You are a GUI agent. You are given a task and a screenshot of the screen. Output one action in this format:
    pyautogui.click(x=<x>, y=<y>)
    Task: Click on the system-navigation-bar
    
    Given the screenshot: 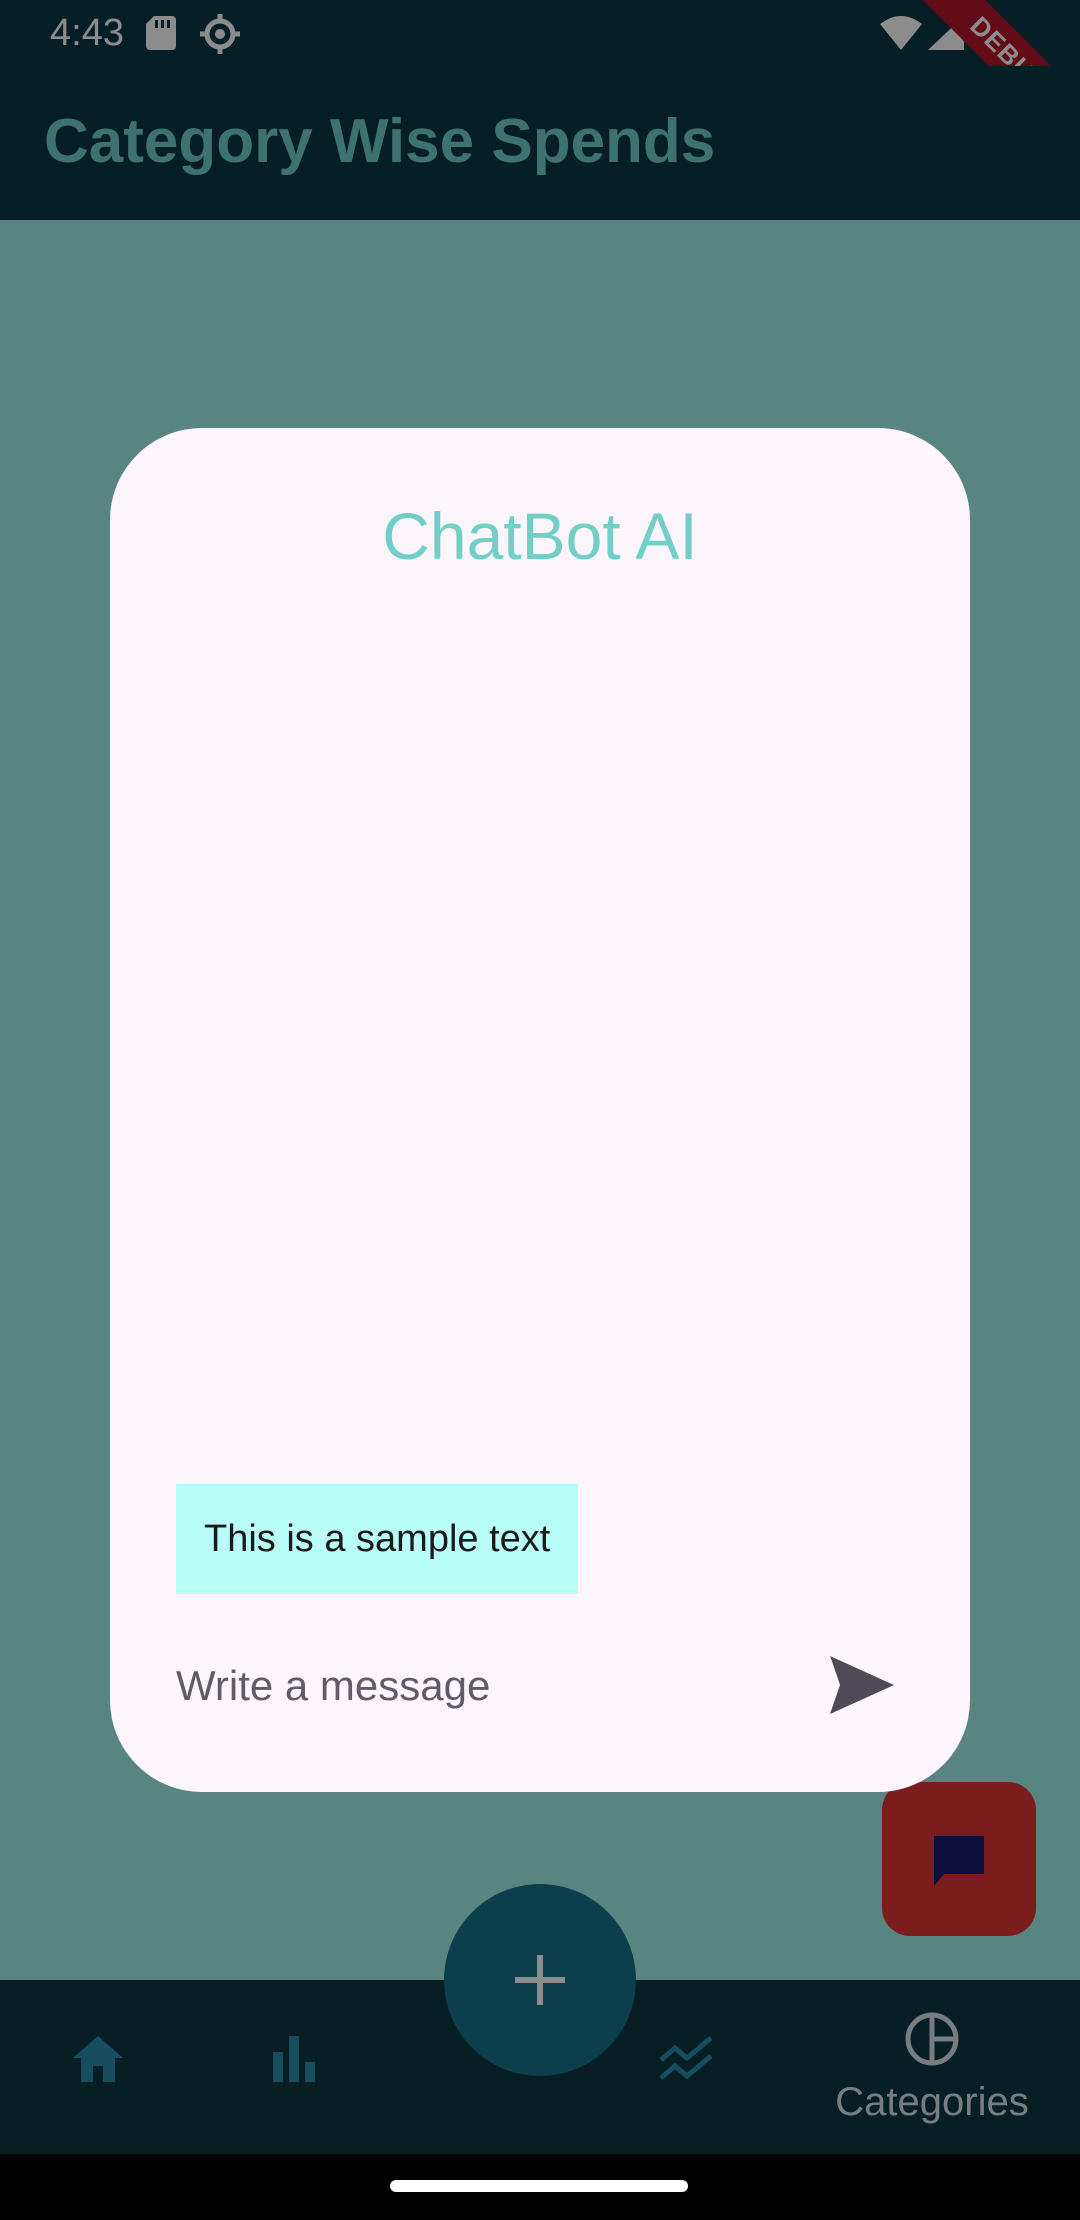 What is the action you would take?
    pyautogui.click(x=540, y=2187)
    